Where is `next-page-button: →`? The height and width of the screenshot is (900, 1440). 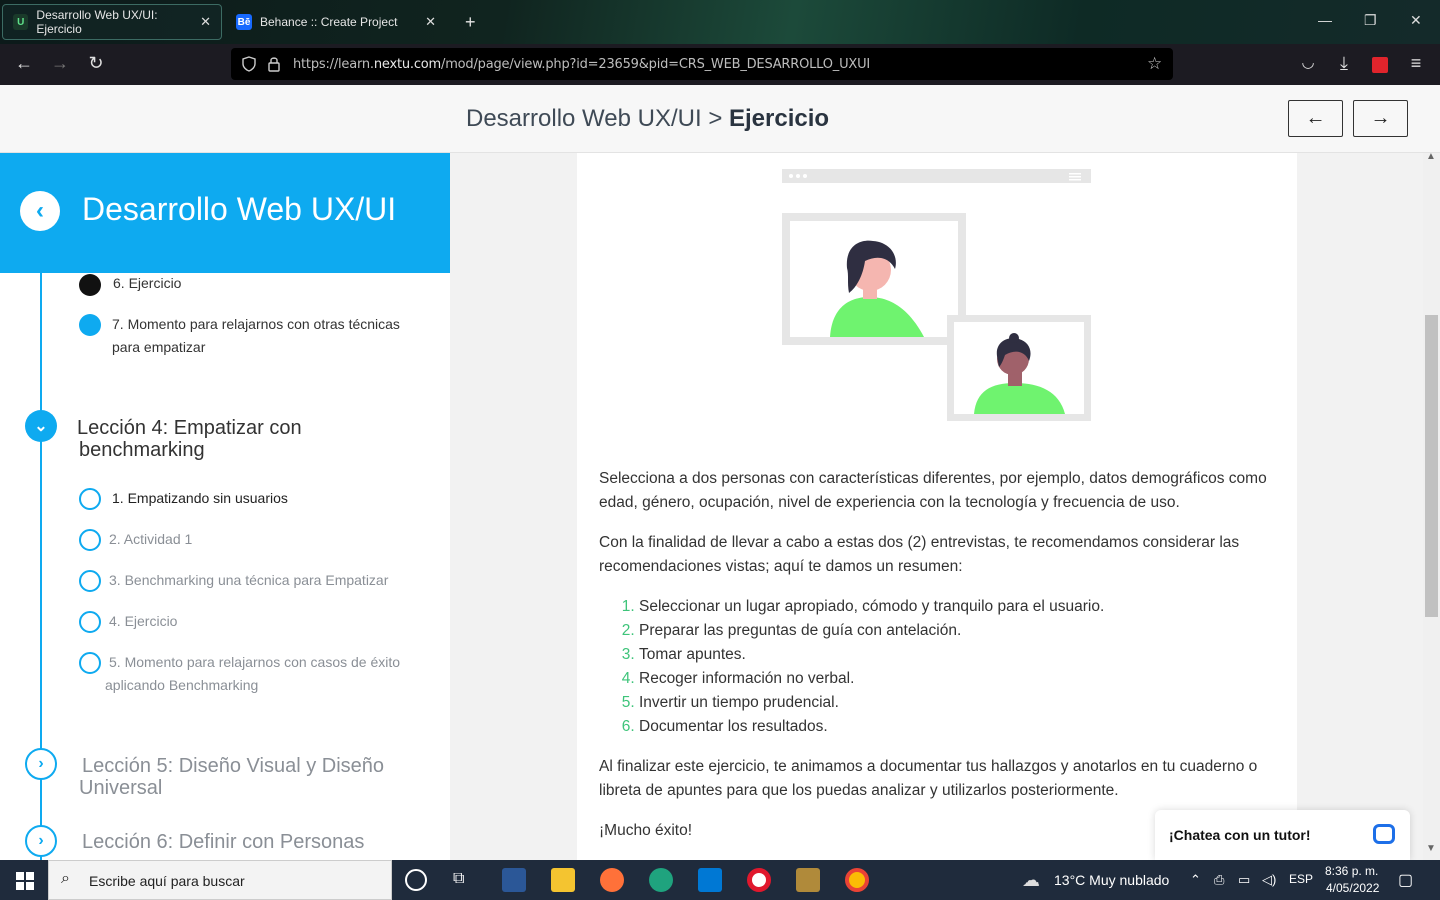
next-page-button: → is located at coordinates (1380, 118).